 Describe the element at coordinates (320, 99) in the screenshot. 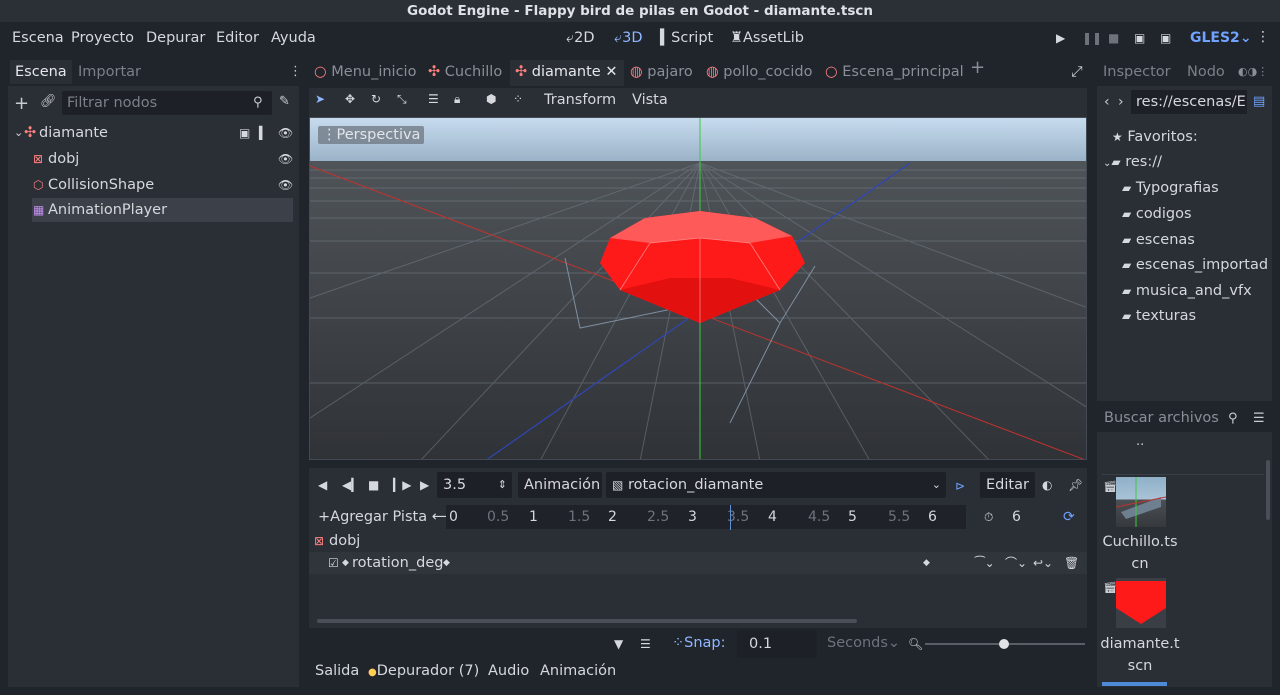

I see `select-tool-icon: ➤` at that location.